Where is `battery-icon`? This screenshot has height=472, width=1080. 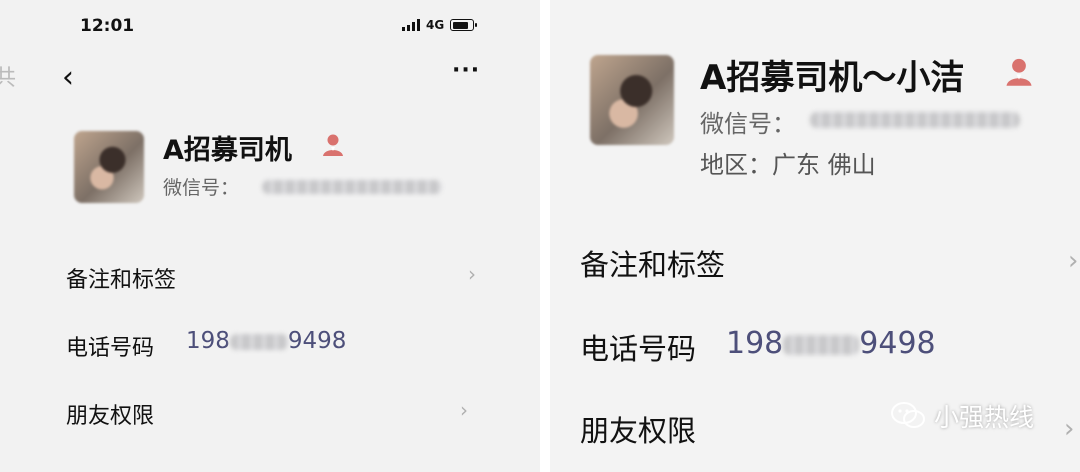
battery-icon is located at coordinates (464, 25).